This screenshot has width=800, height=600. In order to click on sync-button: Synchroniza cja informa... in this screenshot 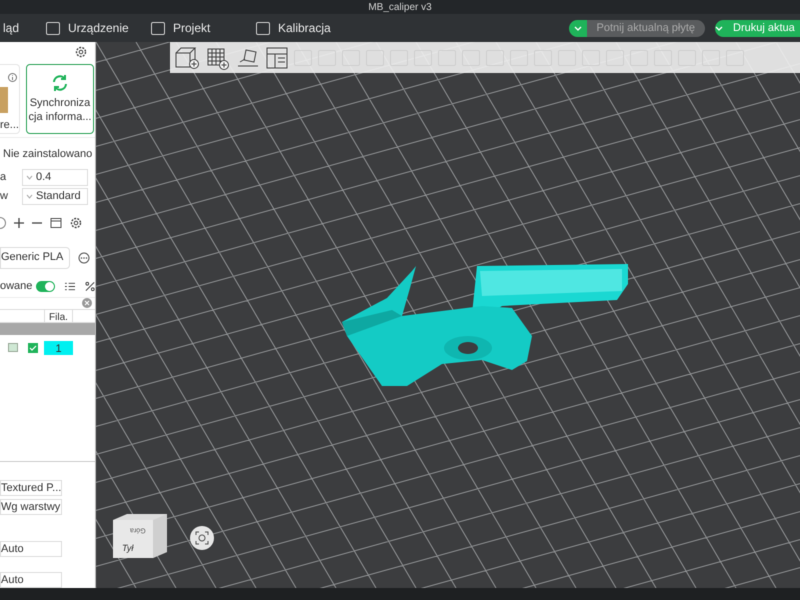, I will do `click(60, 99)`.